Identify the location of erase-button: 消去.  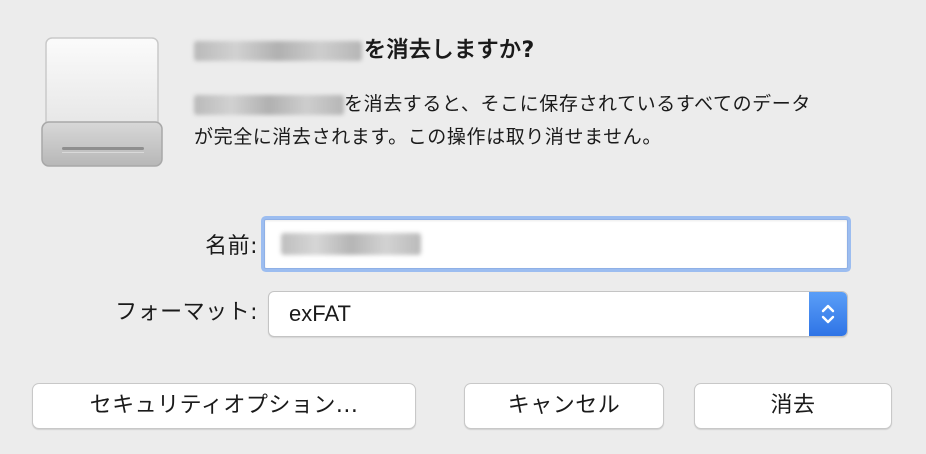
(793, 406).